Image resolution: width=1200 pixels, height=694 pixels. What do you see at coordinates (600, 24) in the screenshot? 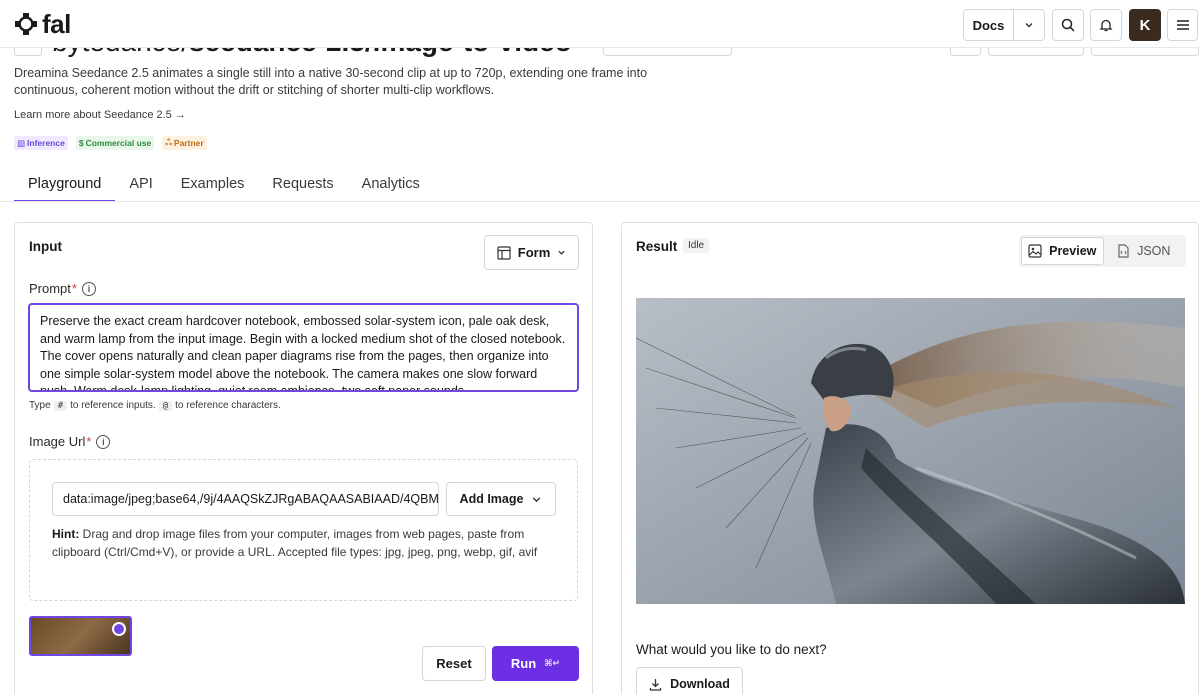
I see `top-navigation-bar: fal Docs K` at bounding box center [600, 24].